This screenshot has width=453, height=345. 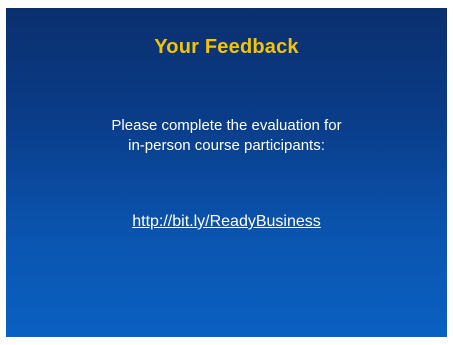 I want to click on feedback-link-container: http://bit.ly/ReadyBusiness, so click(x=226, y=222).